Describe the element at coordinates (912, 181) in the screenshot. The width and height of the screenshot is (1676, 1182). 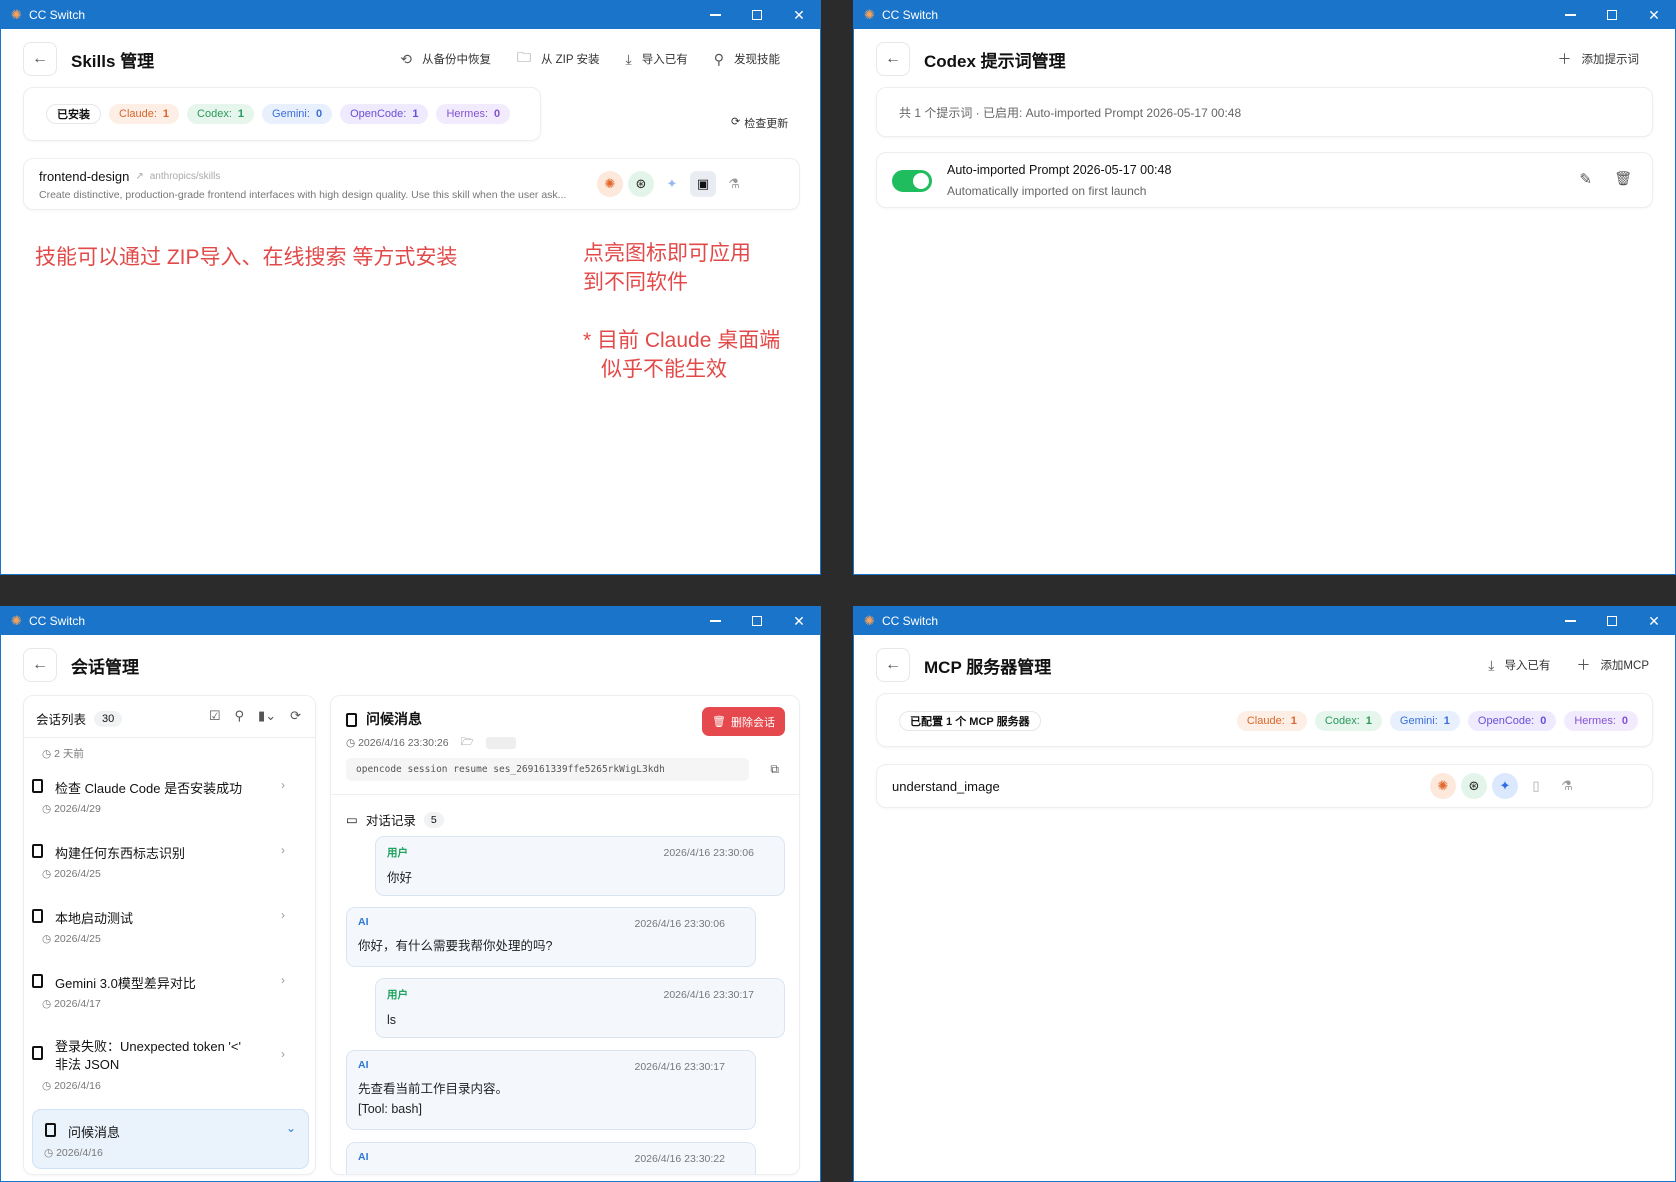
I see `prompt-enabled-toggle` at that location.